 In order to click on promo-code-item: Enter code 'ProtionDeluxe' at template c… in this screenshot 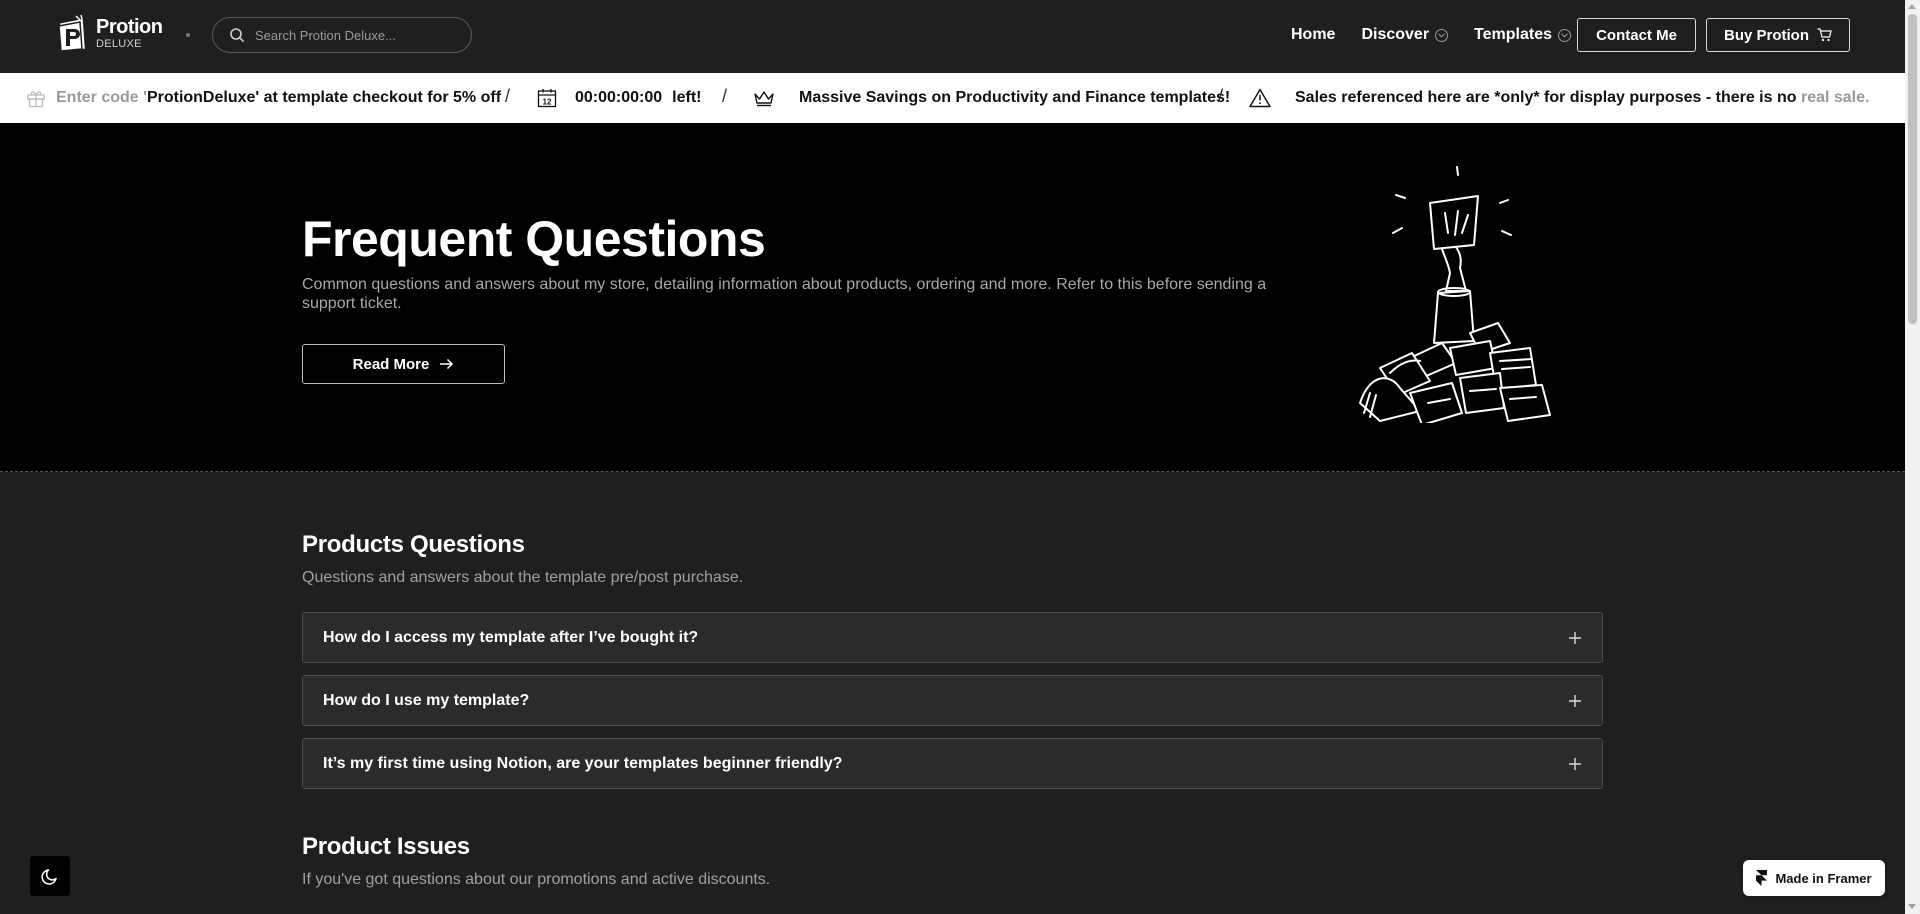, I will do `click(263, 98)`.